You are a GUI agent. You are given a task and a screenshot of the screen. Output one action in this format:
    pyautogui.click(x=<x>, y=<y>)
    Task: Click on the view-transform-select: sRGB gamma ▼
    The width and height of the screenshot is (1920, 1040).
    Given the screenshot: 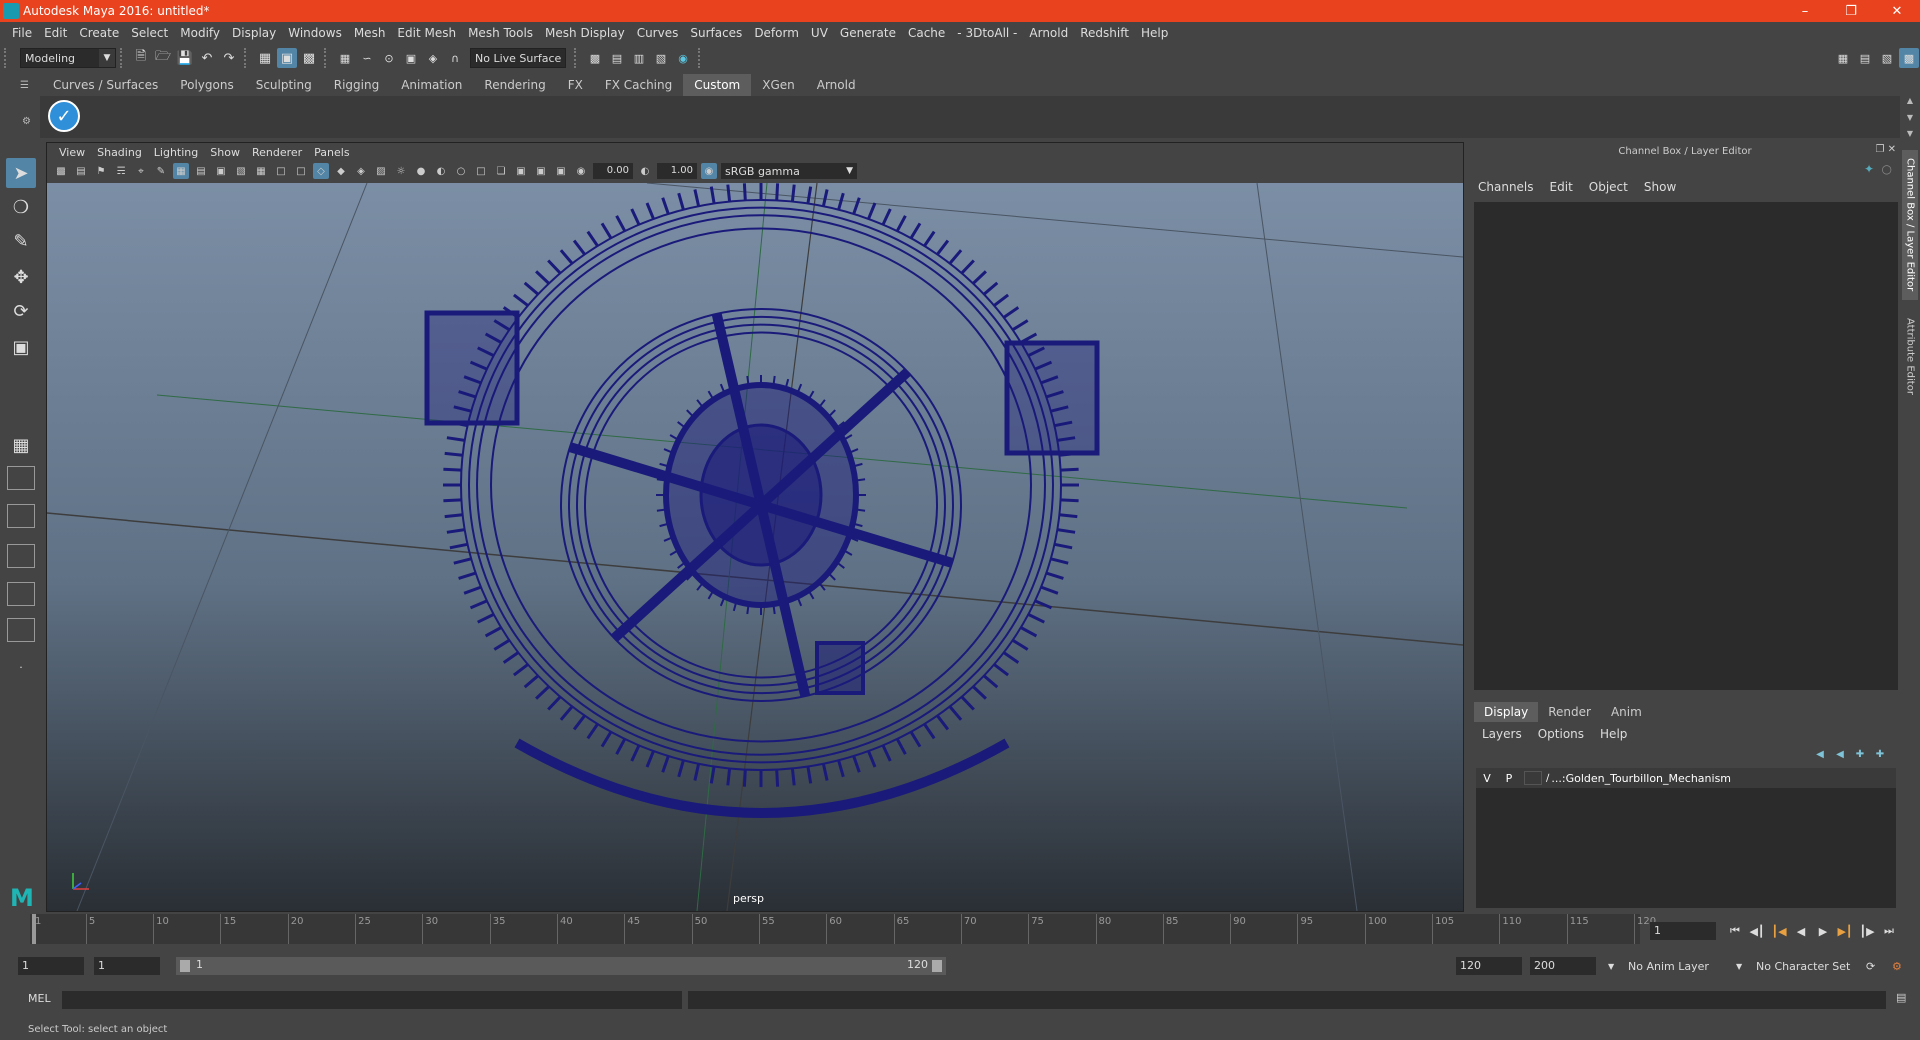 What is the action you would take?
    pyautogui.click(x=789, y=171)
    